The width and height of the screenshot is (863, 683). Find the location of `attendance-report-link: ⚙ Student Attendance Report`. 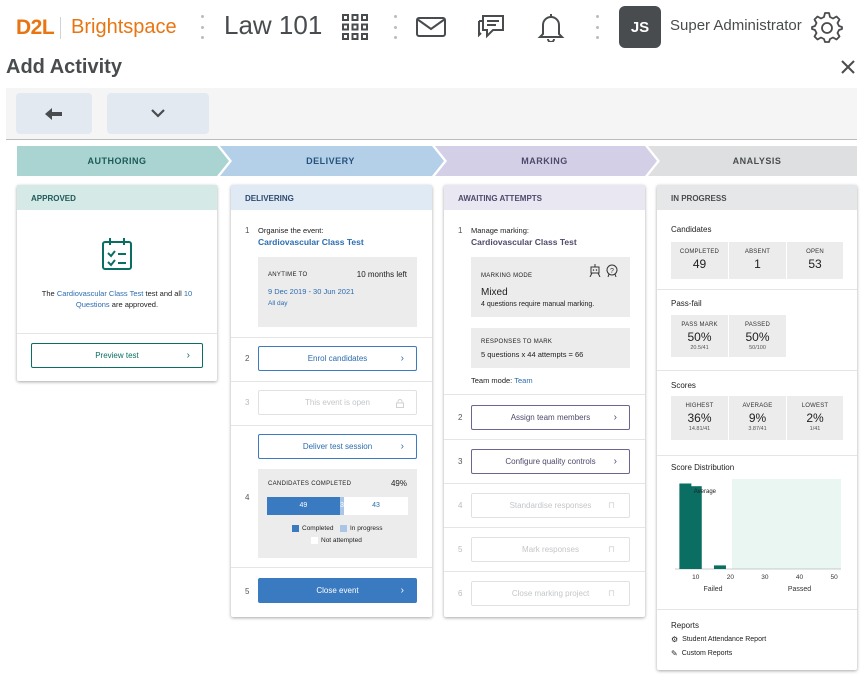

attendance-report-link: ⚙ Student Attendance Report is located at coordinates (718, 639).